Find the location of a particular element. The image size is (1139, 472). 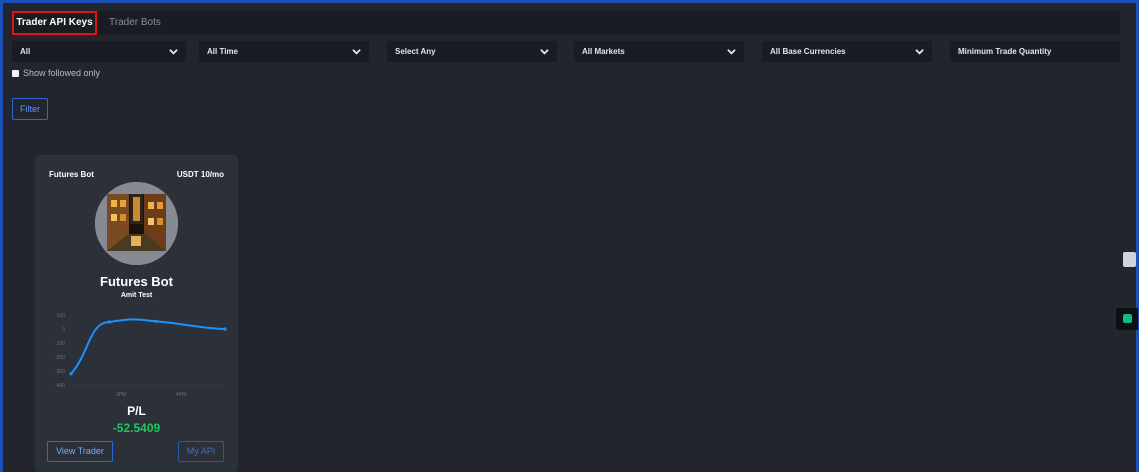

card-type: Futures Bot is located at coordinates (71, 174).